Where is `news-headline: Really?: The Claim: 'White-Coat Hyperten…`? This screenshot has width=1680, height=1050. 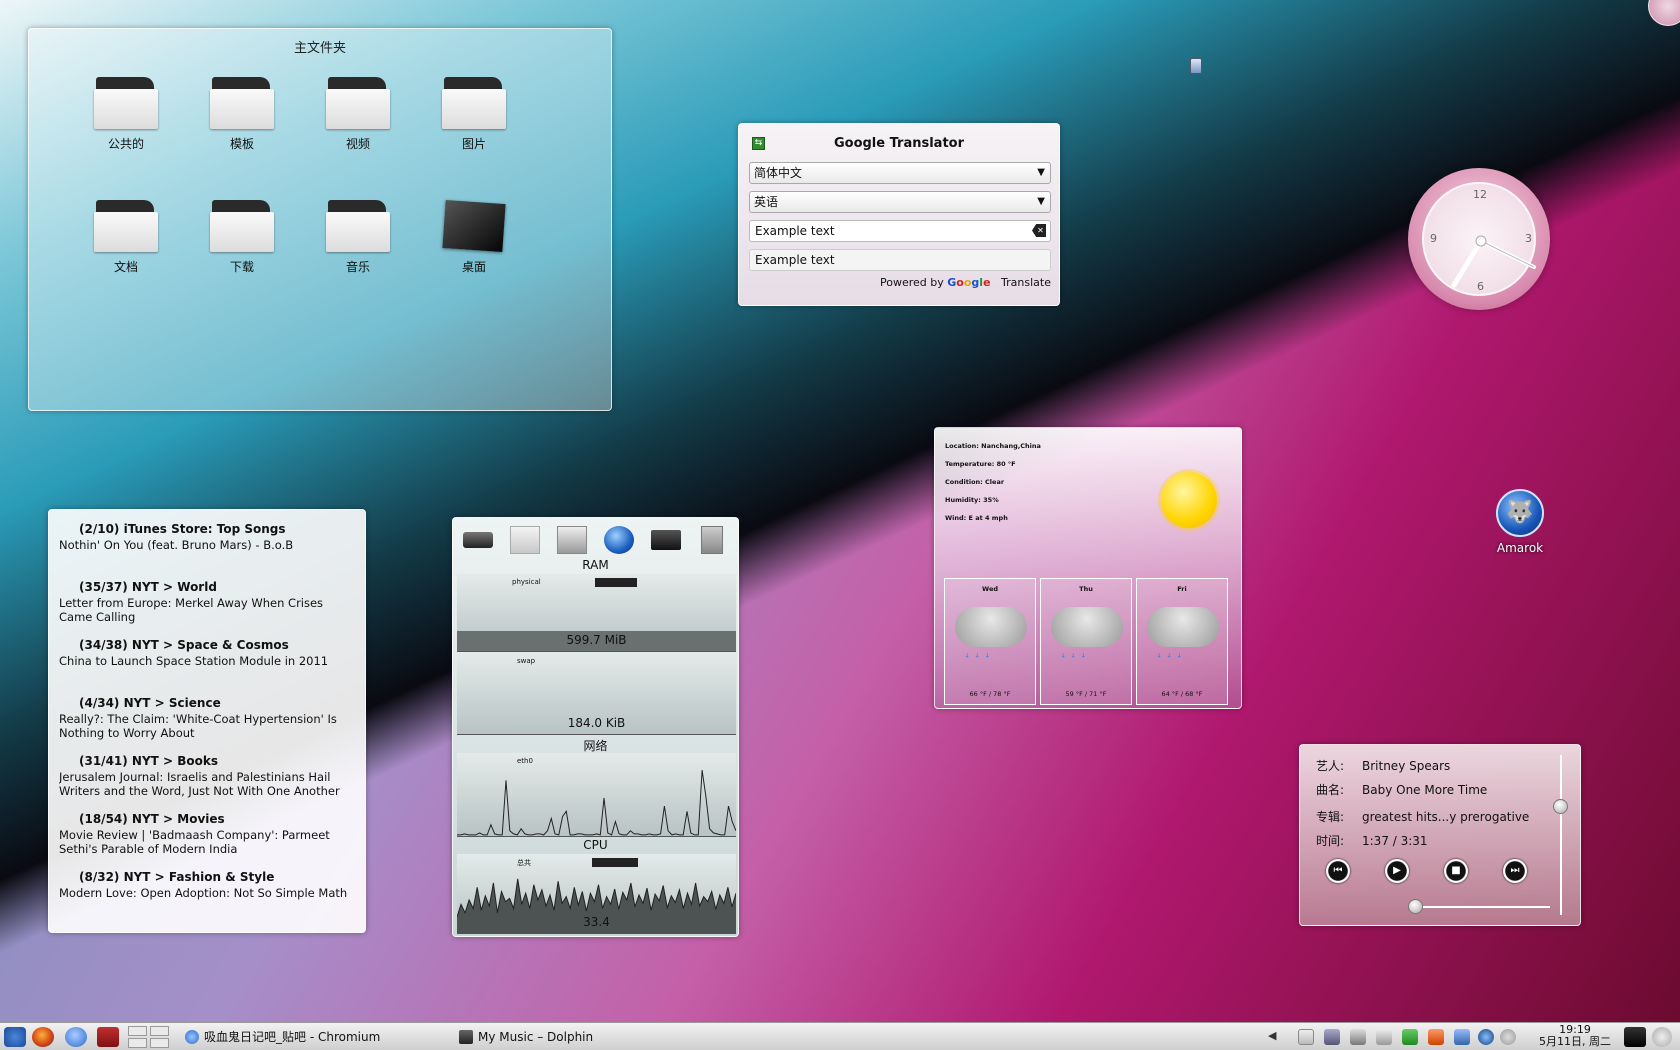
news-headline: Really?: The Claim: 'White-Coat Hyperten… is located at coordinates (209, 726).